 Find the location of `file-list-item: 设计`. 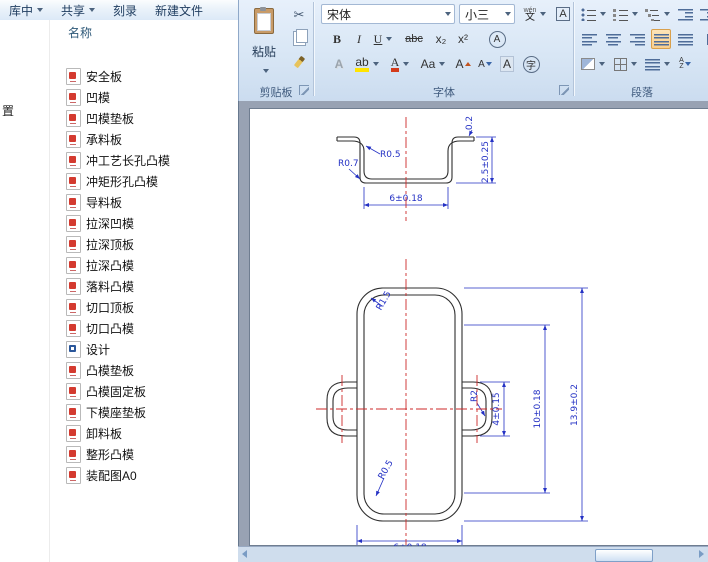

file-list-item: 设计 is located at coordinates (144, 349).